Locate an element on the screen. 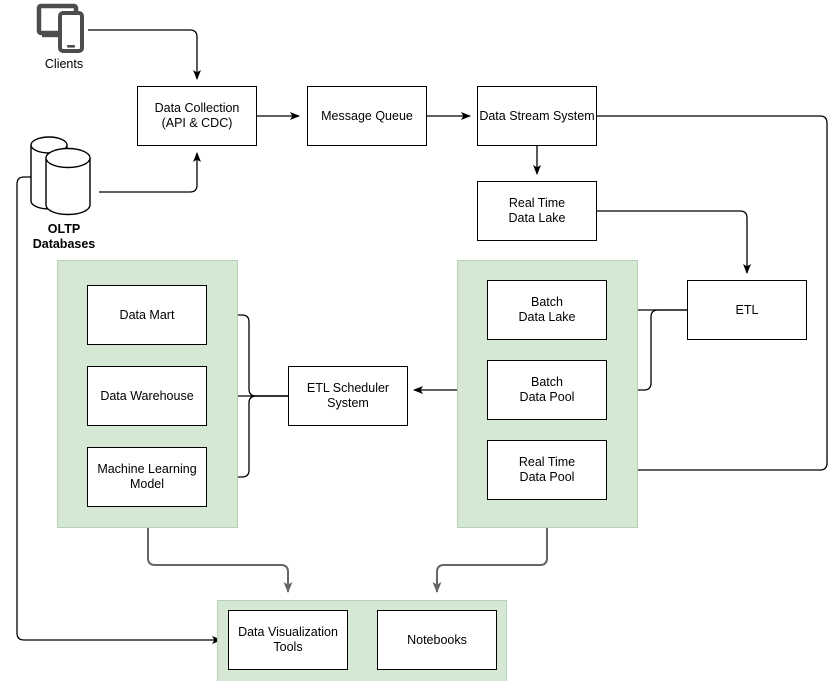 The width and height of the screenshot is (836, 681). node-batch-data-pool: Batch Data Pool is located at coordinates (547, 390).